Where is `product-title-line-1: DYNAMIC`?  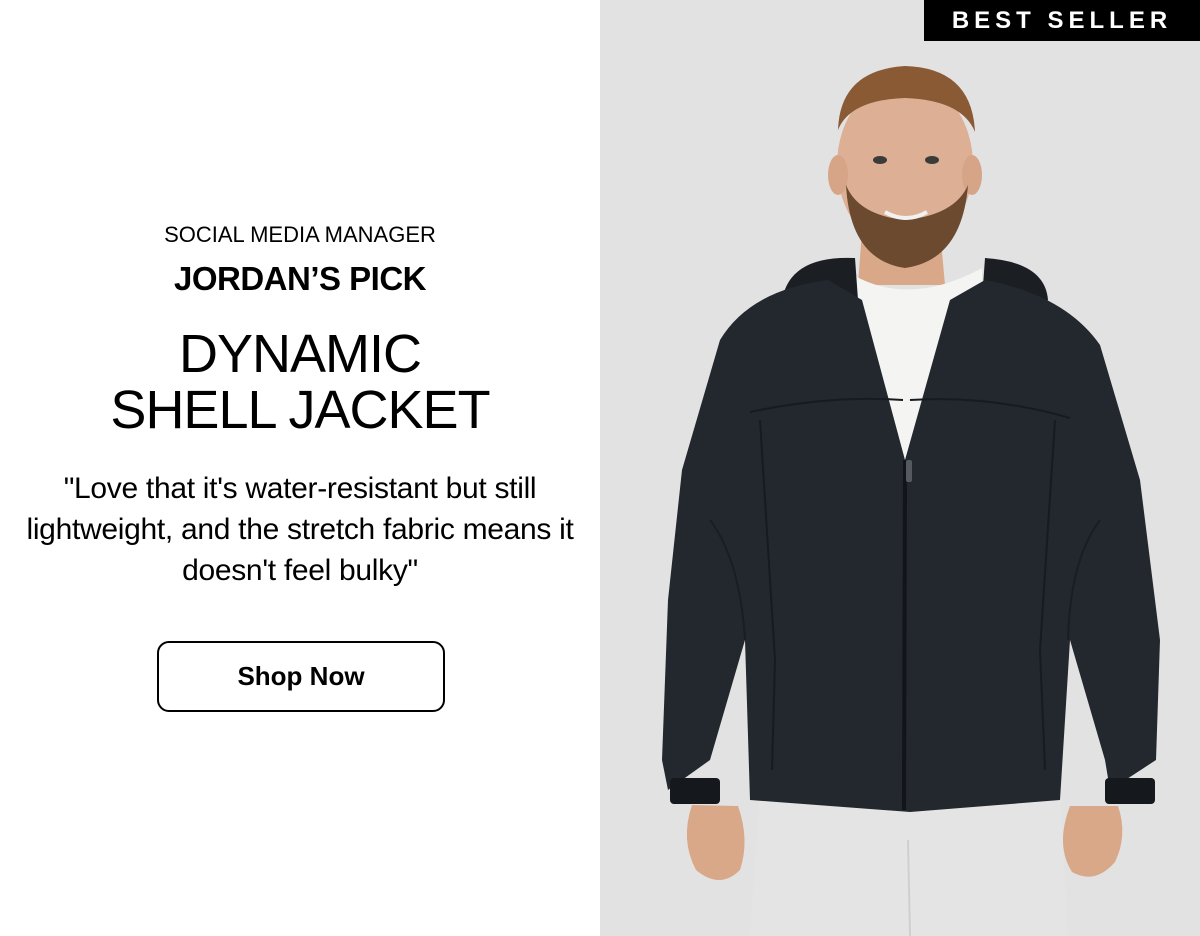 product-title-line-1: DYNAMIC is located at coordinates (300, 354).